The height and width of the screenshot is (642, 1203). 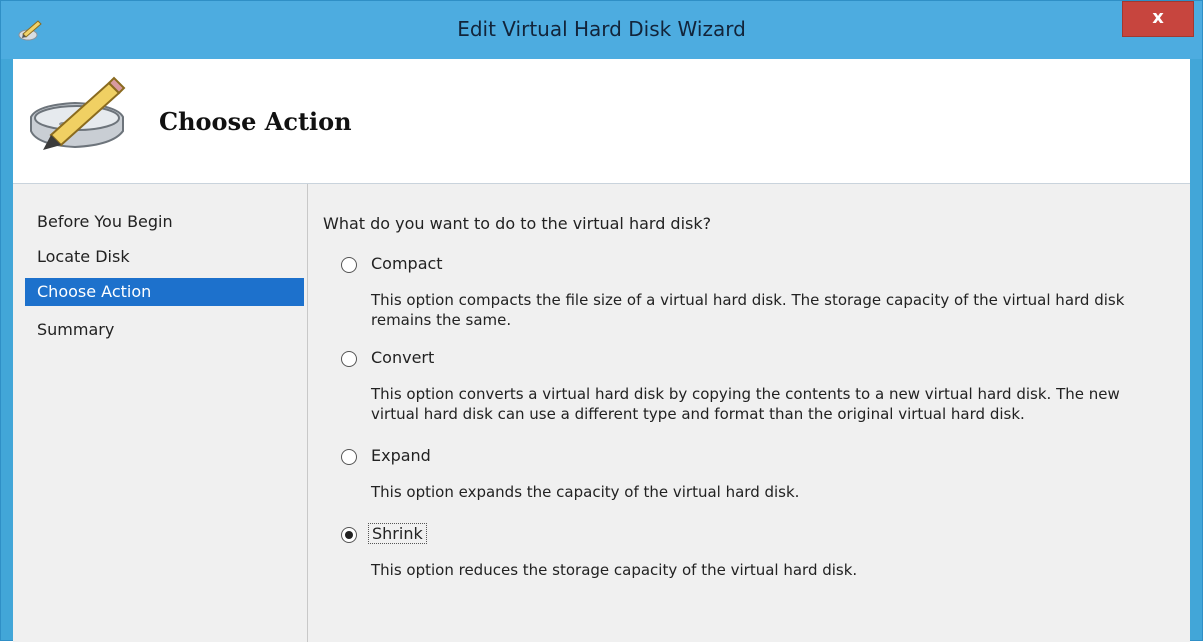 What do you see at coordinates (164, 292) in the screenshot?
I see `step-choose-action: Choose Action` at bounding box center [164, 292].